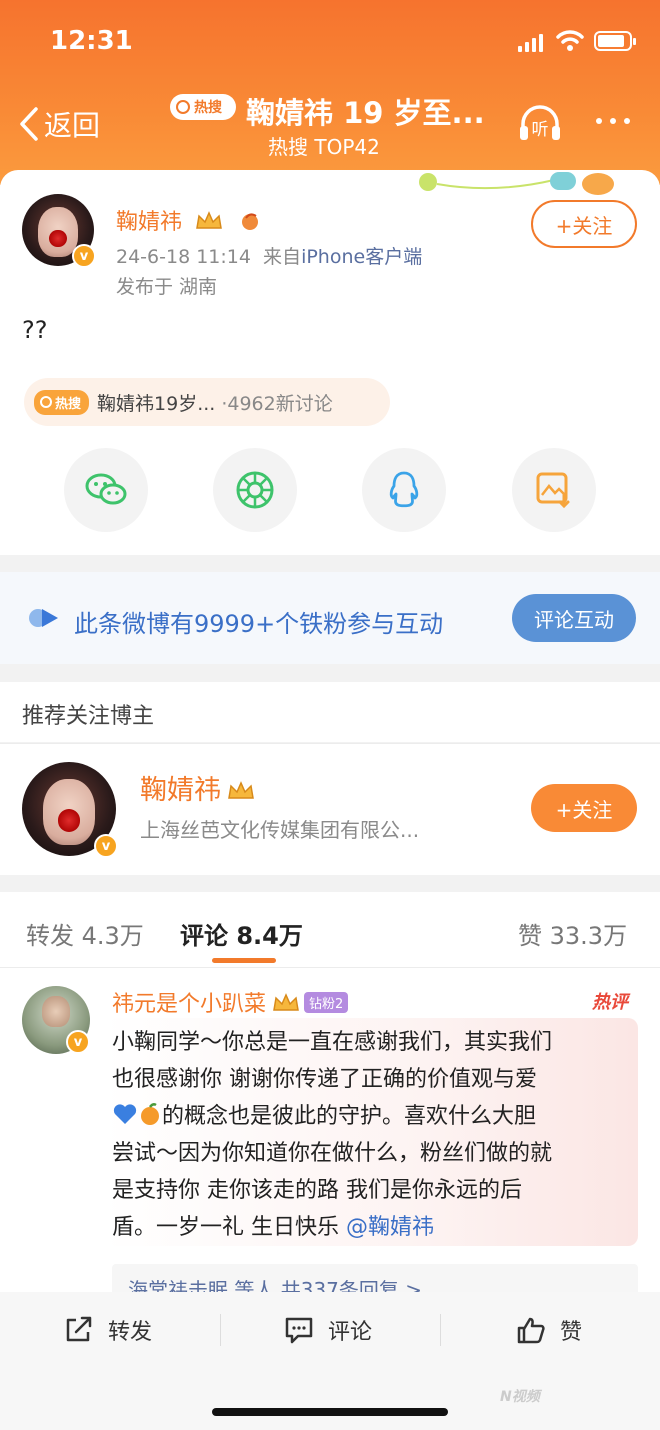 The height and width of the screenshot is (1430, 660). What do you see at coordinates (350, 1332) in the screenshot?
I see `comment-label: 评论` at bounding box center [350, 1332].